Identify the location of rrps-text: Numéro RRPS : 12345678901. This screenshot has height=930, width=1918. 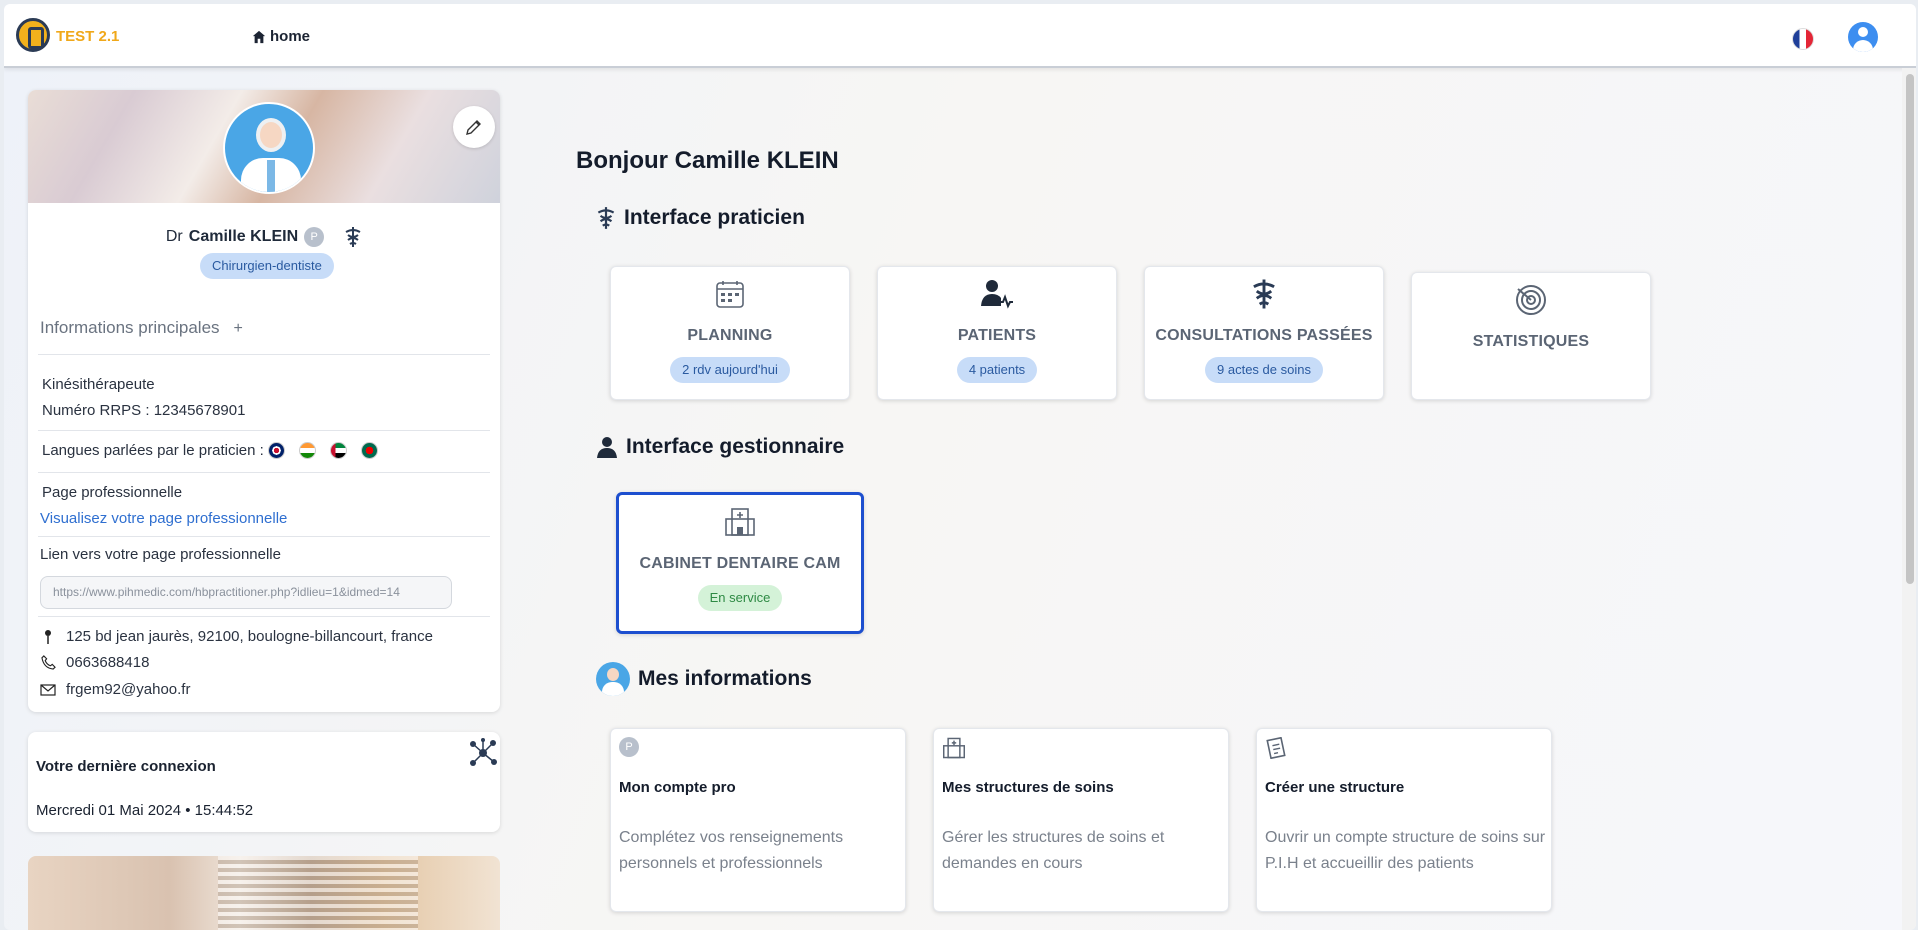
(144, 410).